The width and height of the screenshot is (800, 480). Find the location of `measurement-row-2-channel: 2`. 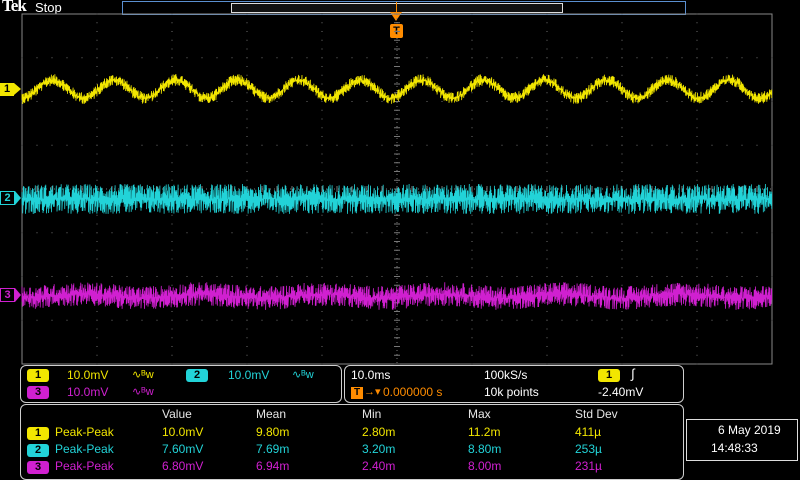

measurement-row-2-channel: 2 is located at coordinates (38, 450).